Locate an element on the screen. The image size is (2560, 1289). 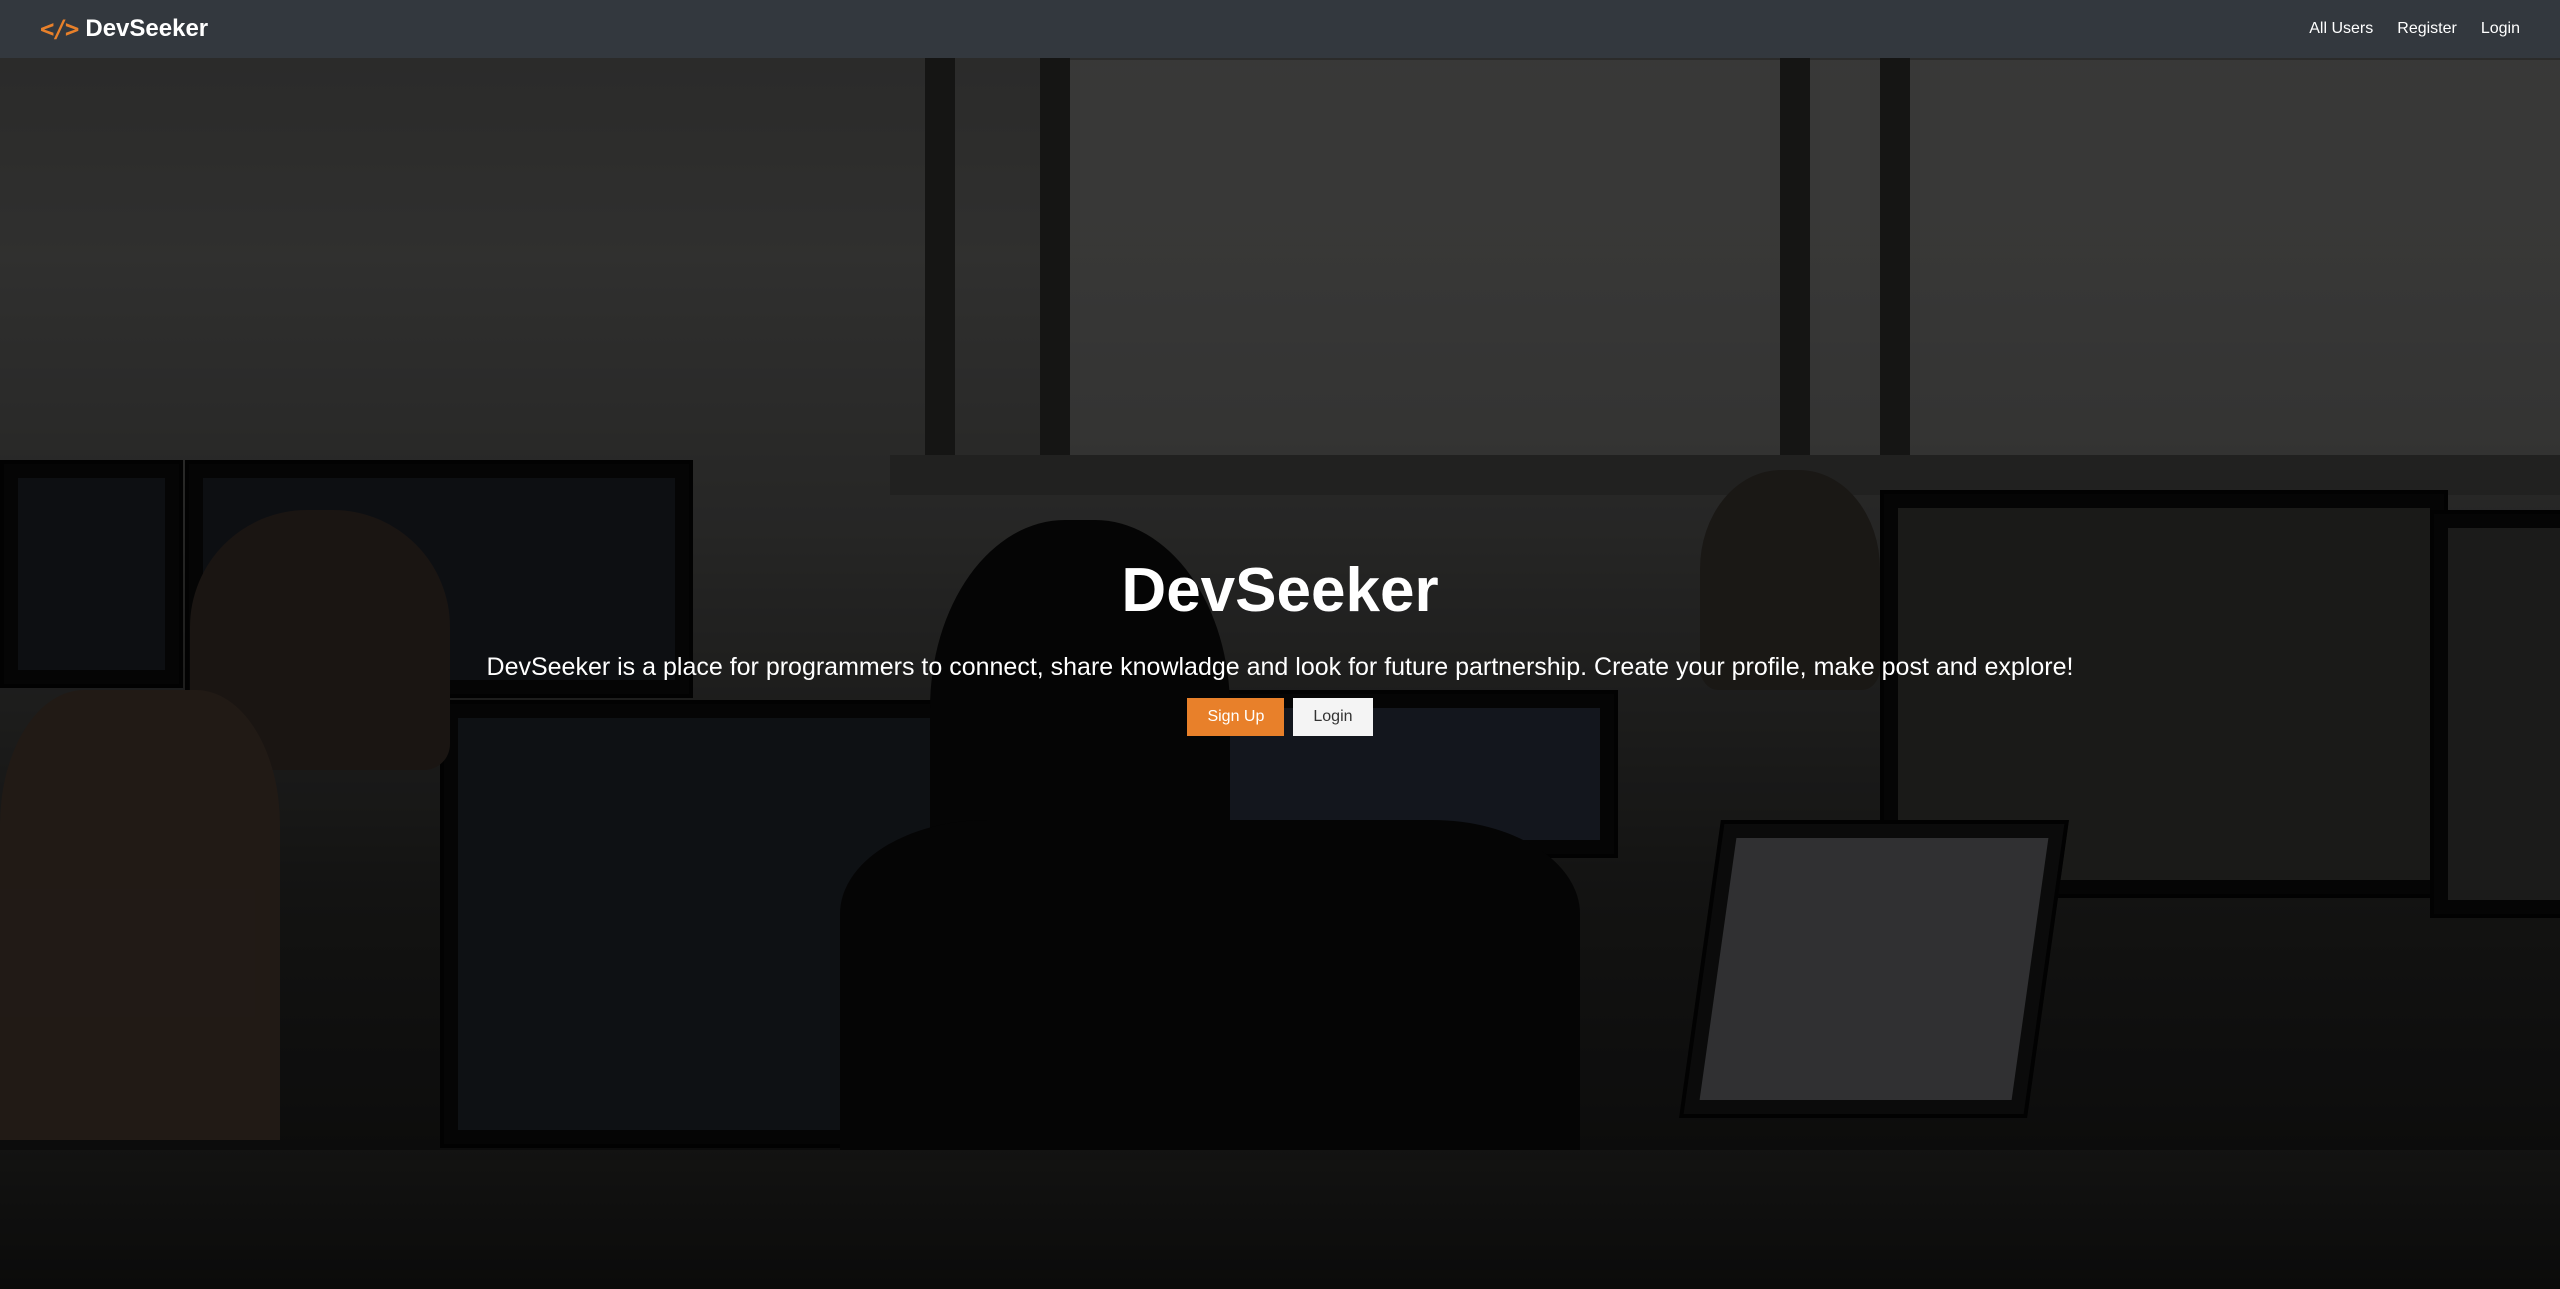
nav-link-register: Register is located at coordinates (2427, 29).